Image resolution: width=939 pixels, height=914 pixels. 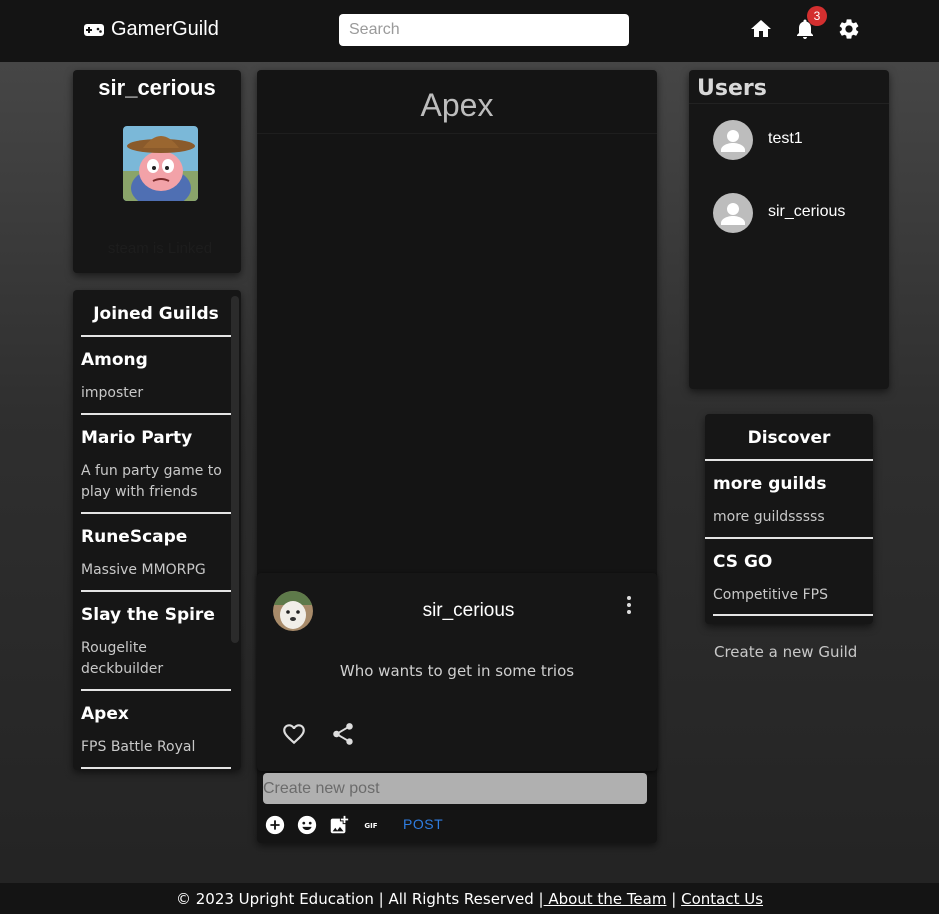 What do you see at coordinates (468, 611) in the screenshot?
I see `post-author-name: sir_cerious` at bounding box center [468, 611].